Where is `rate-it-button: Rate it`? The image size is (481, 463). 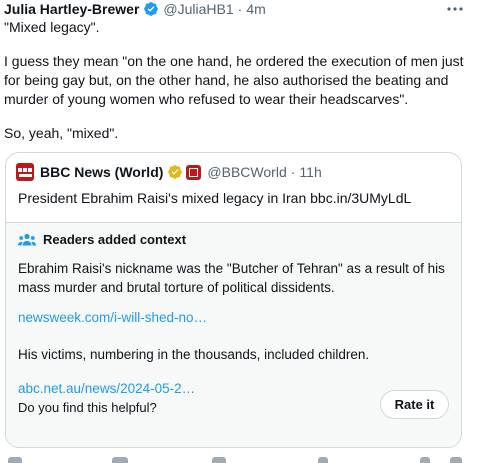
rate-it-button: Rate it is located at coordinates (414, 404).